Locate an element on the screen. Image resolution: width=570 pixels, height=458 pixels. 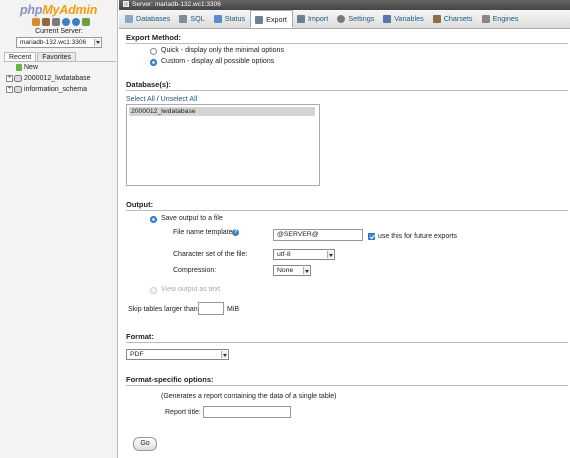
tab-variables: Variables is located at coordinates (403, 19).